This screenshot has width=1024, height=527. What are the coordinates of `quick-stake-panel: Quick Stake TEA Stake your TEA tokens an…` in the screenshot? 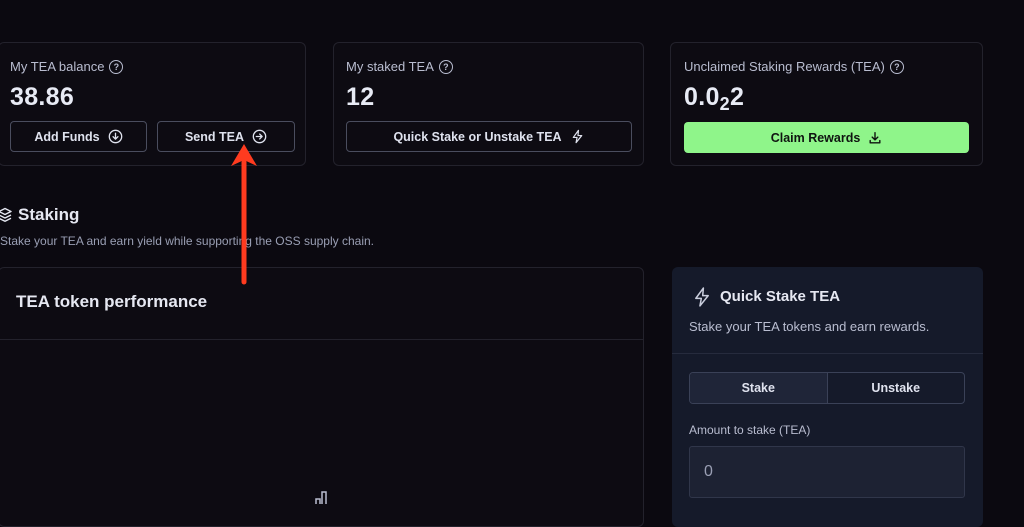 It's located at (827, 397).